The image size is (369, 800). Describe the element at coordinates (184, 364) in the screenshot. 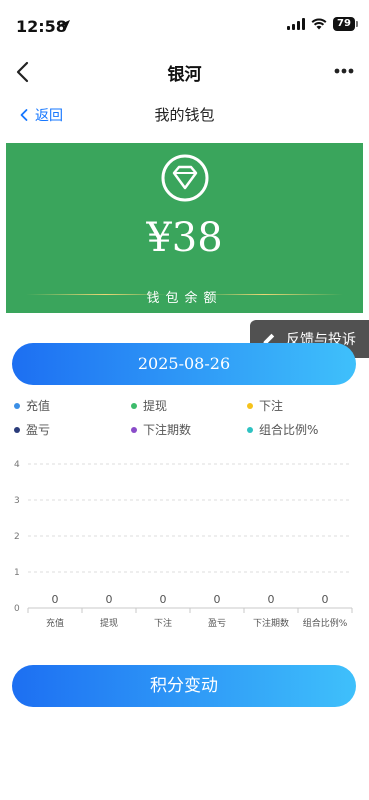

I see `date-selector: 2025-08-26` at that location.